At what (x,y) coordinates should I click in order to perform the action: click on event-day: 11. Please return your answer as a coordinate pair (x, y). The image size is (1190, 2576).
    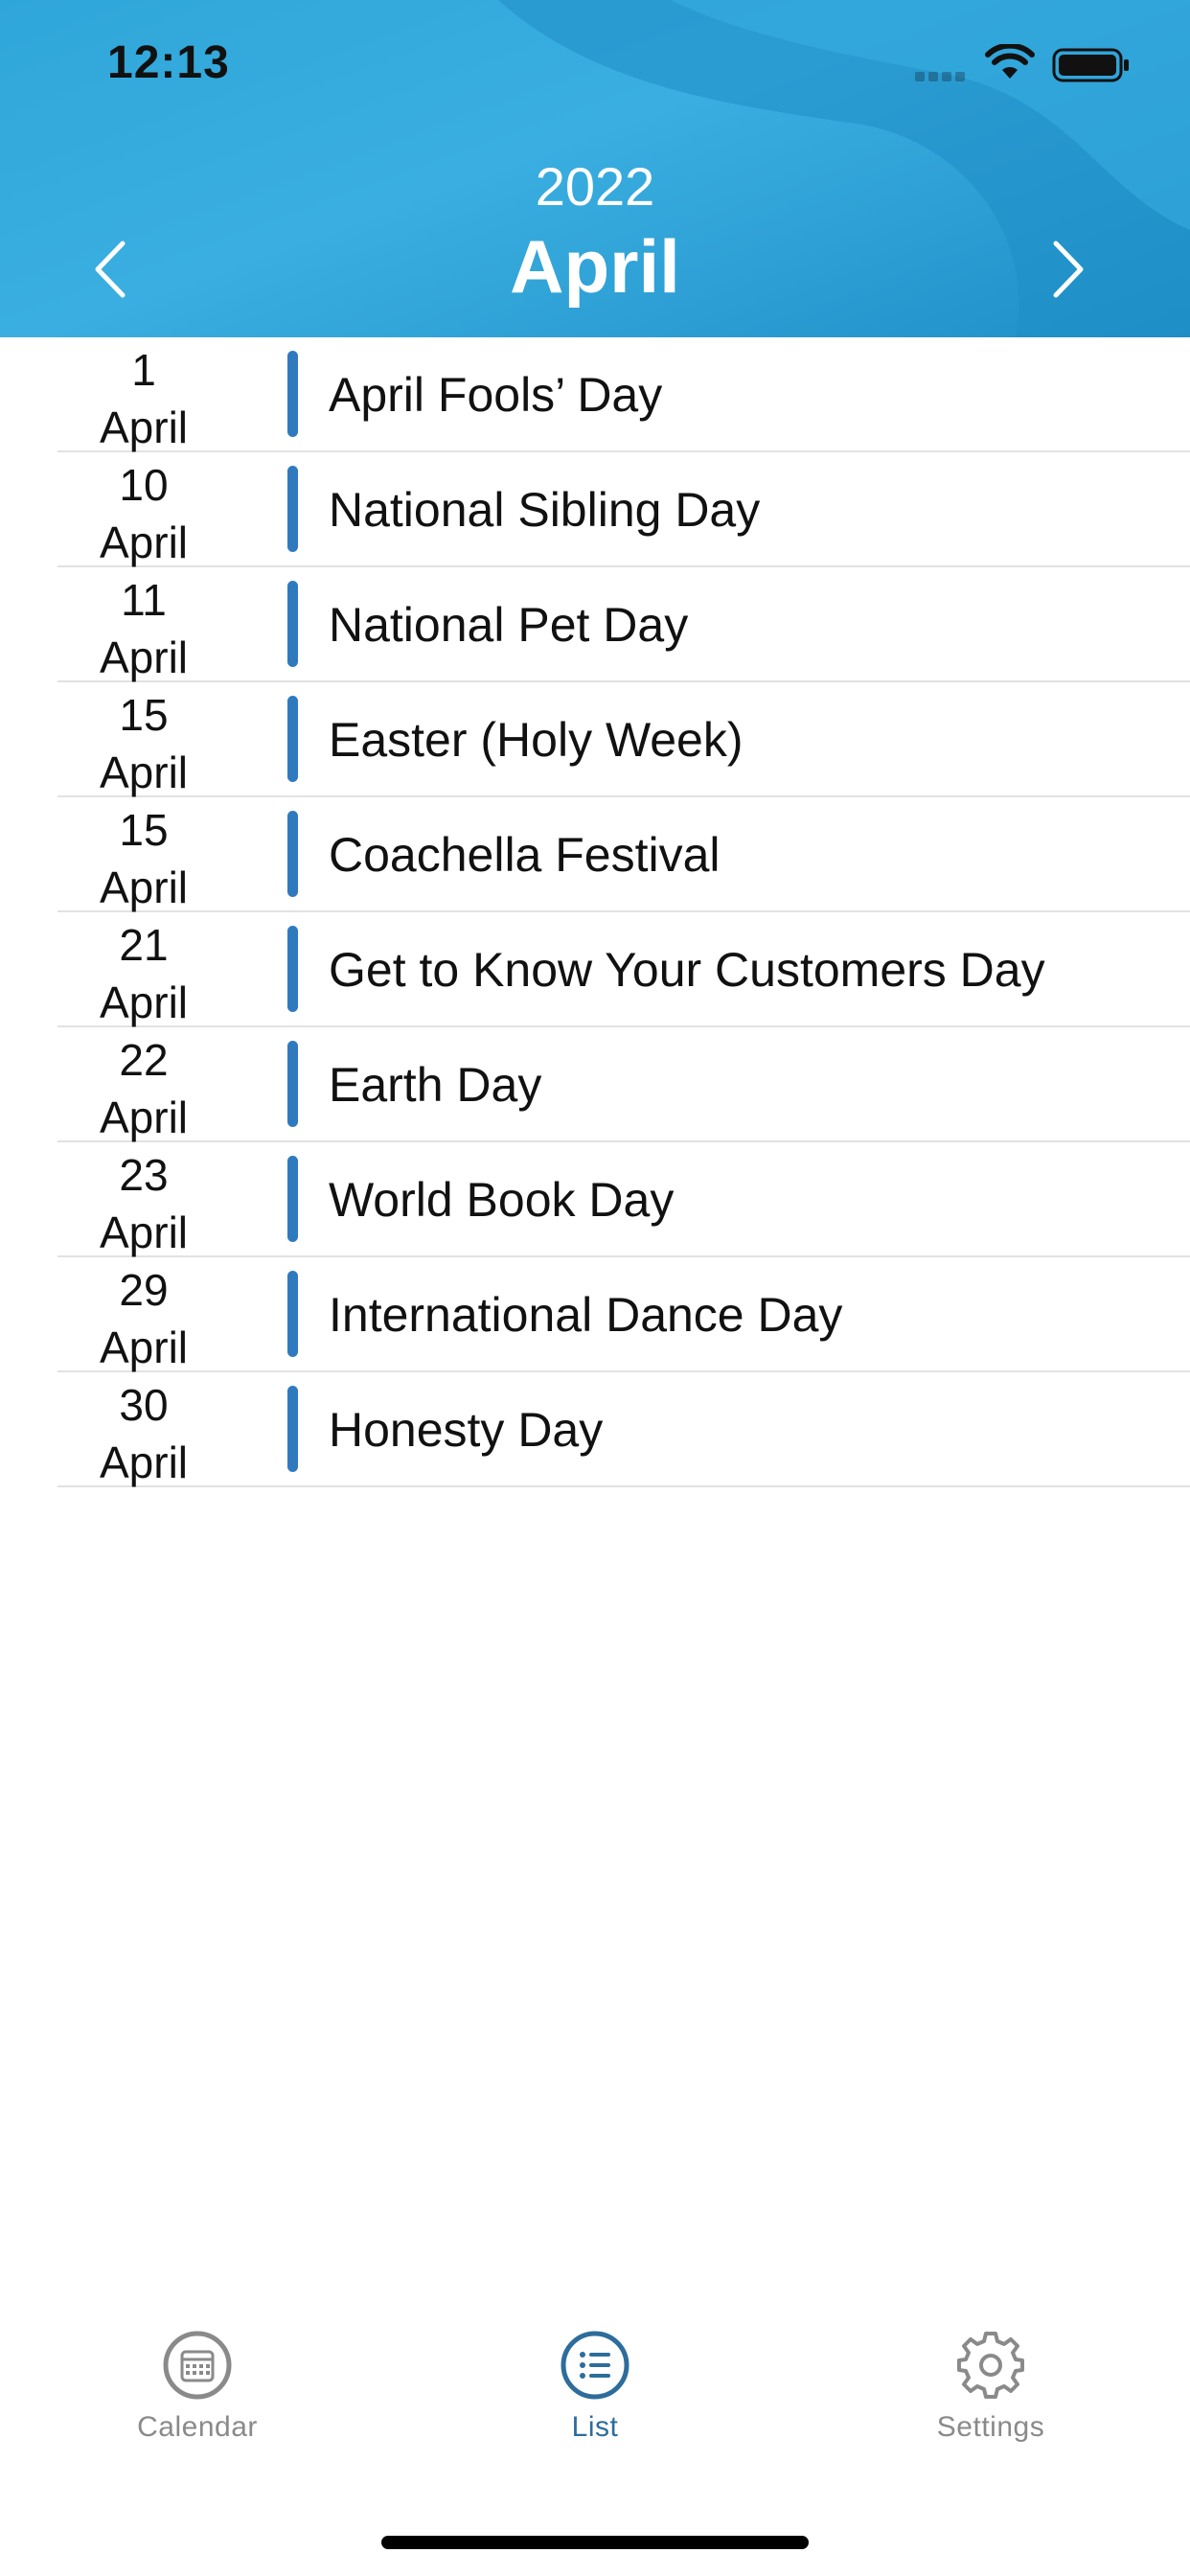
    Looking at the image, I should click on (144, 600).